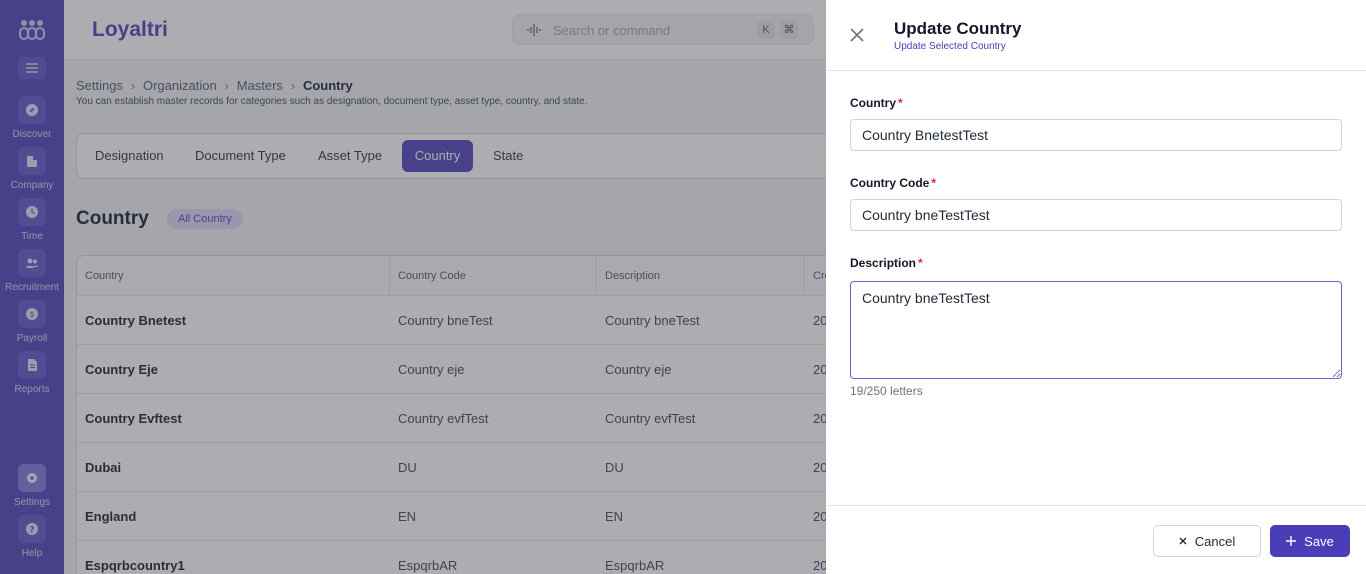 The height and width of the screenshot is (574, 1366). Describe the element at coordinates (950, 46) in the screenshot. I see `drawer-subtitle: Update Selected Country` at that location.